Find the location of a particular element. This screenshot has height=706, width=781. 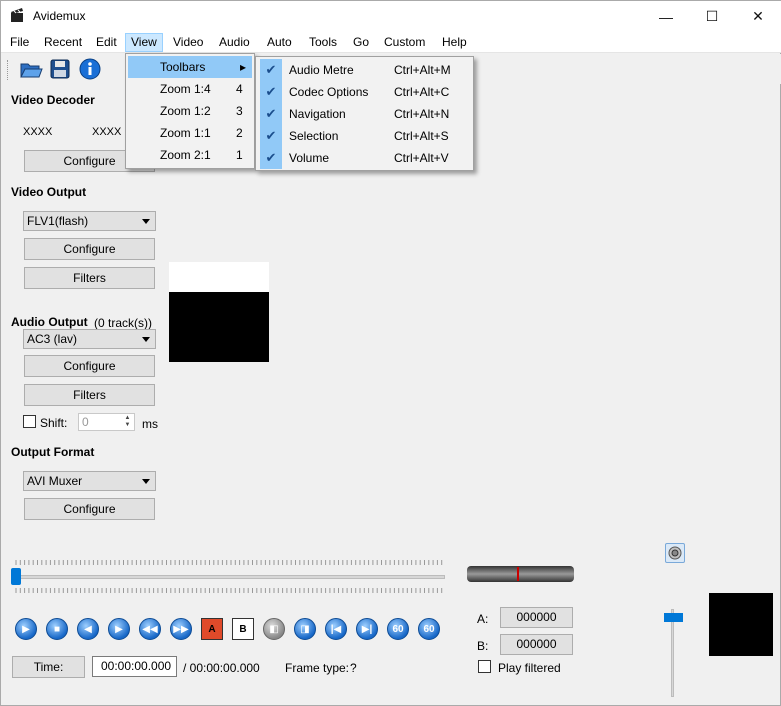

play-filtered-checkbox is located at coordinates (484, 666).